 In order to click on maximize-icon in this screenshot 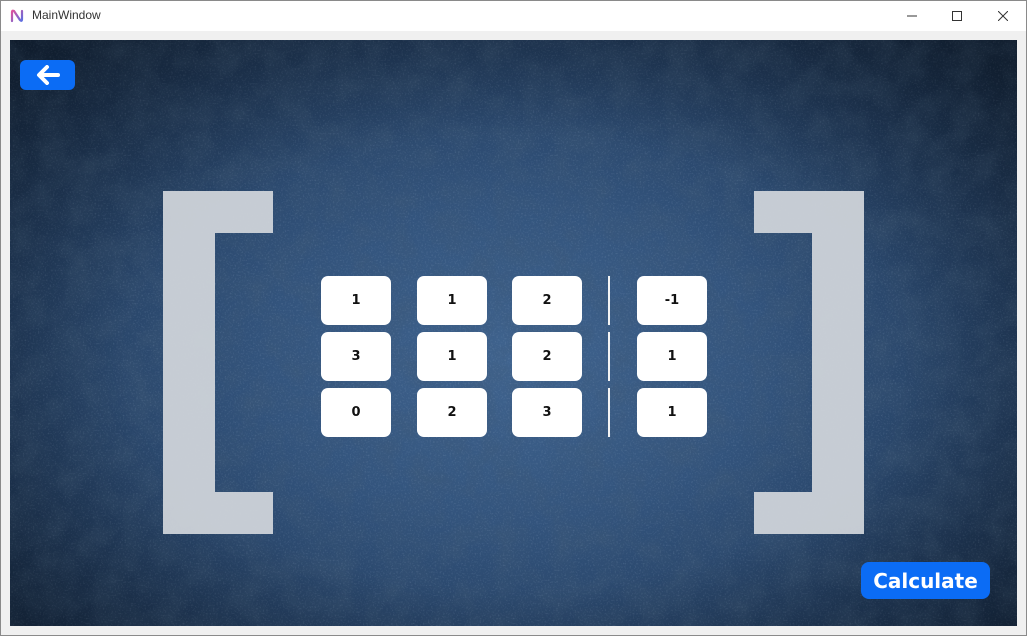, I will do `click(957, 16)`.